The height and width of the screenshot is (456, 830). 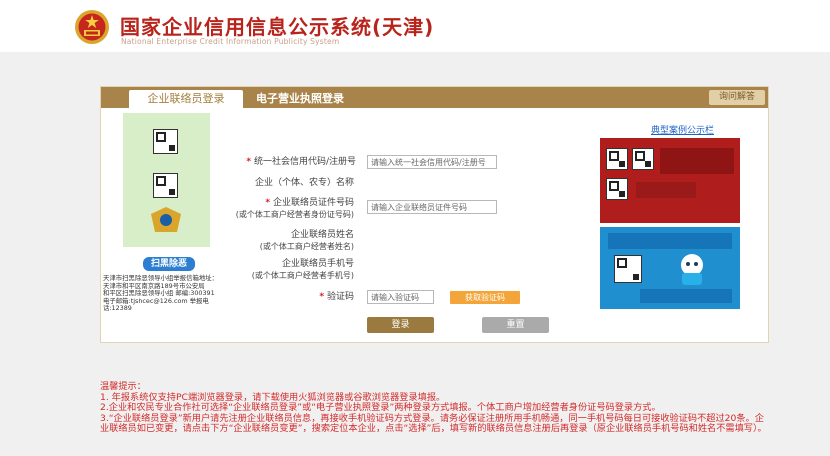 What do you see at coordinates (287, 209) in the screenshot?
I see `liaison-id-label: * 企业联络员证件号码 (或个体工商户经营者身份证号码)` at bounding box center [287, 209].